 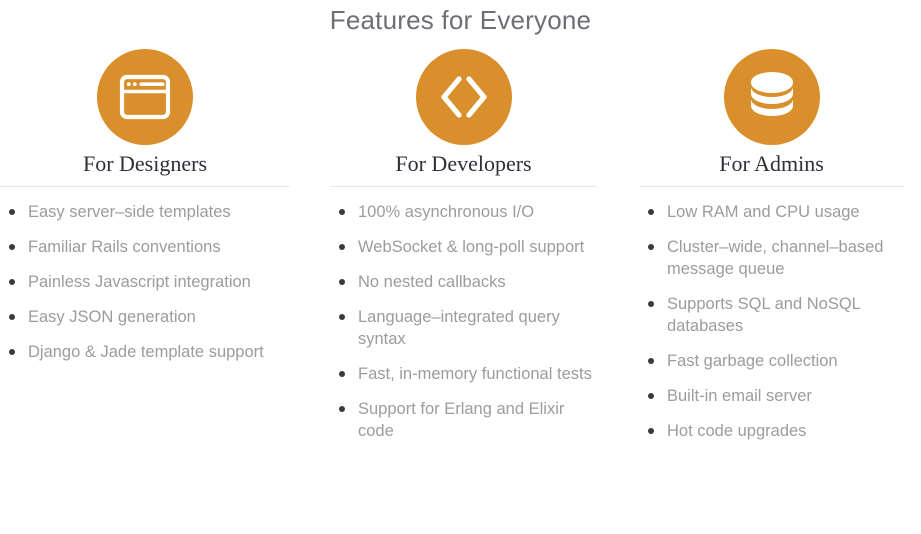 I want to click on icon-wrap-designers, so click(x=145, y=97).